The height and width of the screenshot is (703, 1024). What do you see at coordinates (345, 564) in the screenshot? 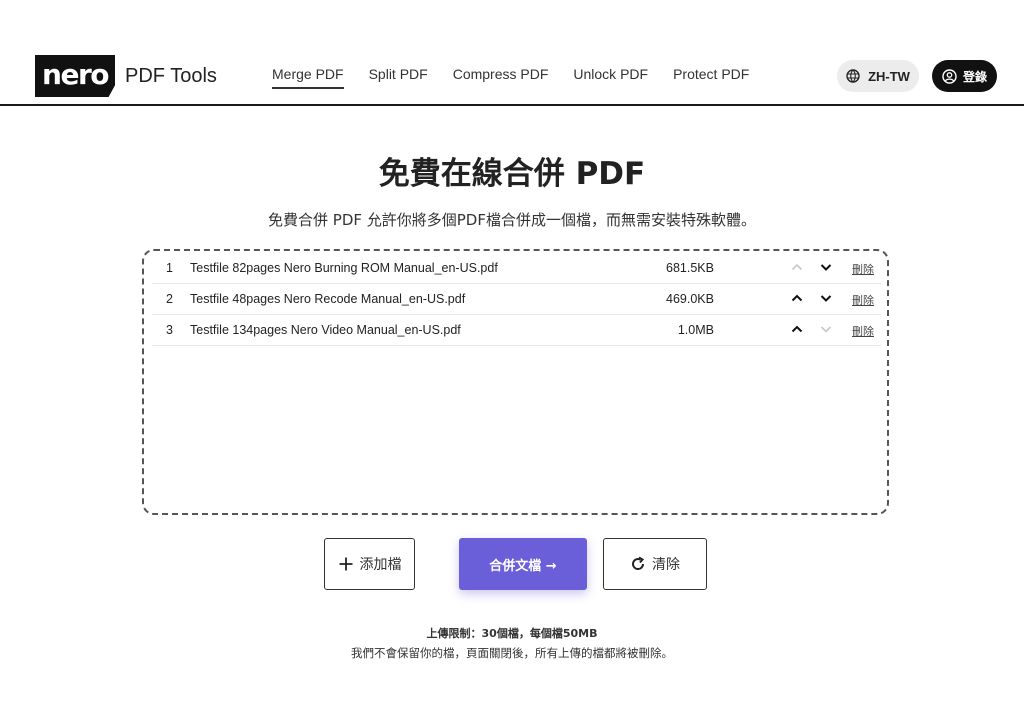
I see `plus-icon` at bounding box center [345, 564].